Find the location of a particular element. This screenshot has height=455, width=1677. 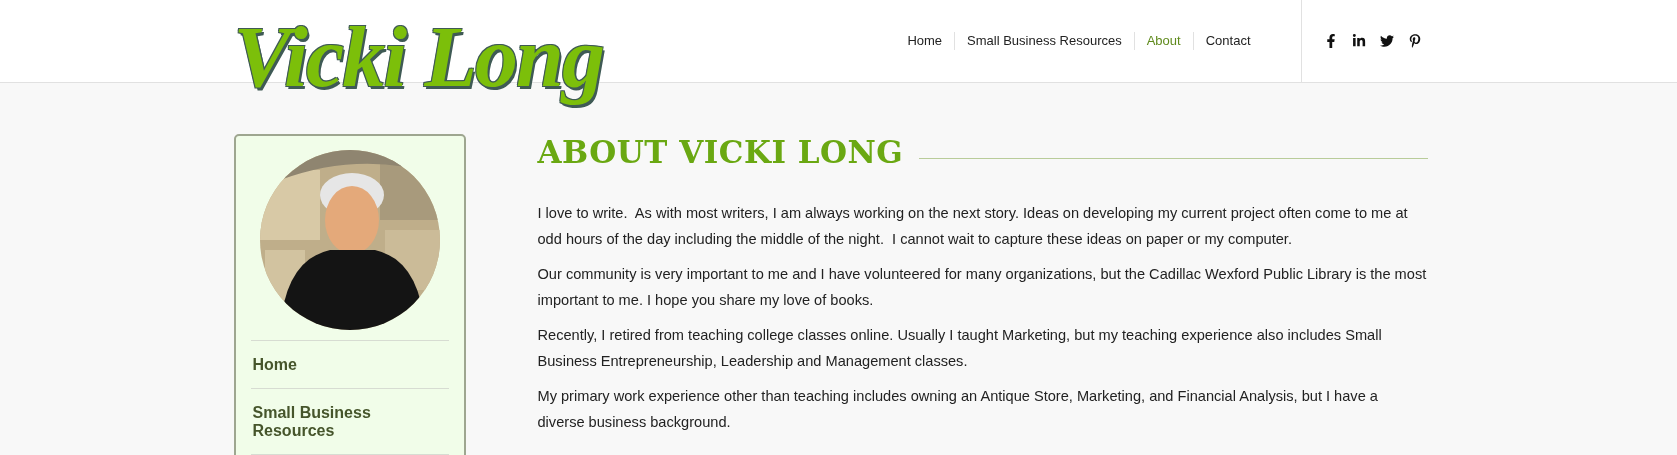

paragraph: Our community is very important to me and I have volunteered for many organizations, but the Cadillac Wexford Public Library is the most important to me. I hope you share my love of books. is located at coordinates (982, 287).